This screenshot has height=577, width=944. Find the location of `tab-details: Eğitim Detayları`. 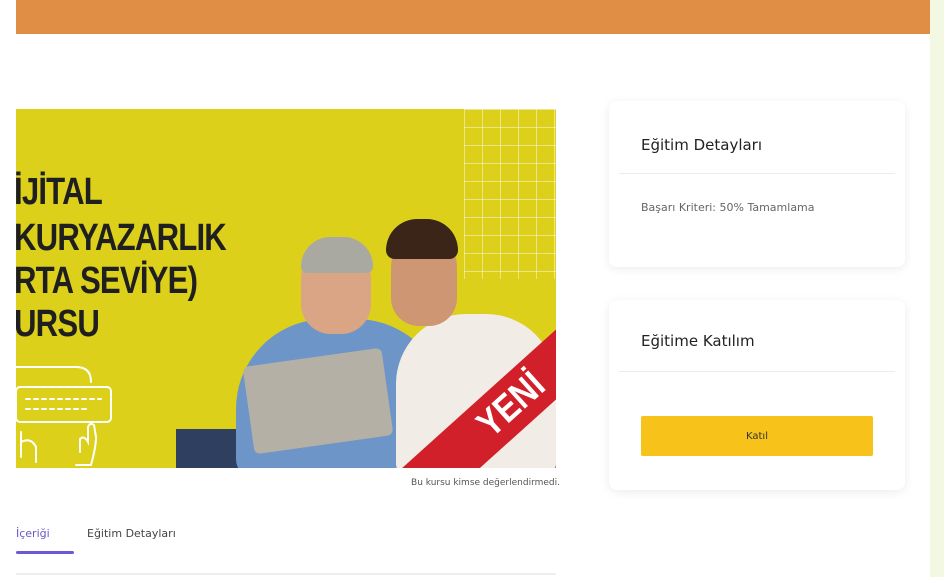

tab-details: Eğitim Detayları is located at coordinates (131, 533).